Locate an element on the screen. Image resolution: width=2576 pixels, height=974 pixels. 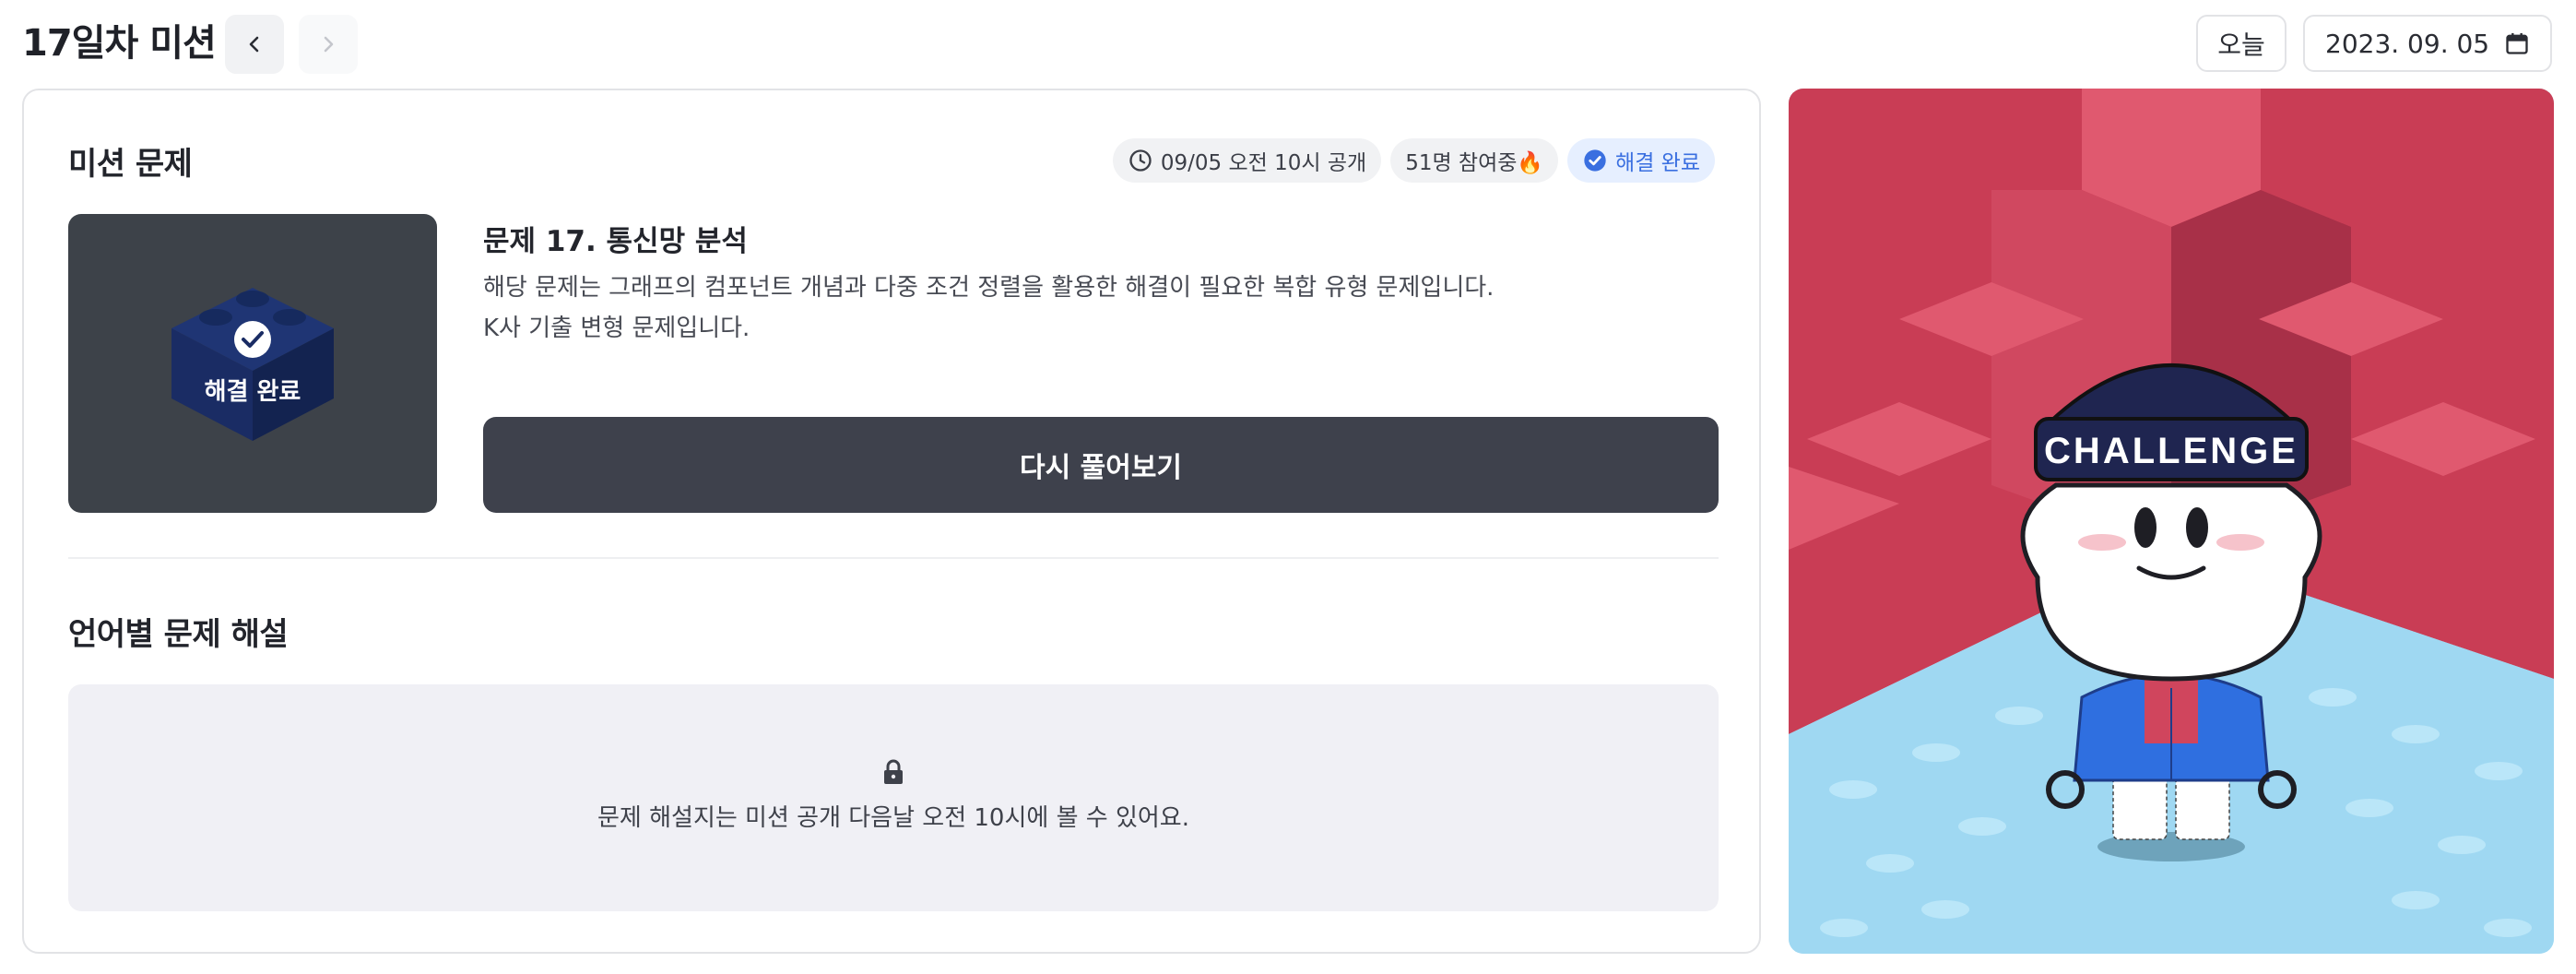
mission-section-title: 미션 문제 is located at coordinates (130, 165).